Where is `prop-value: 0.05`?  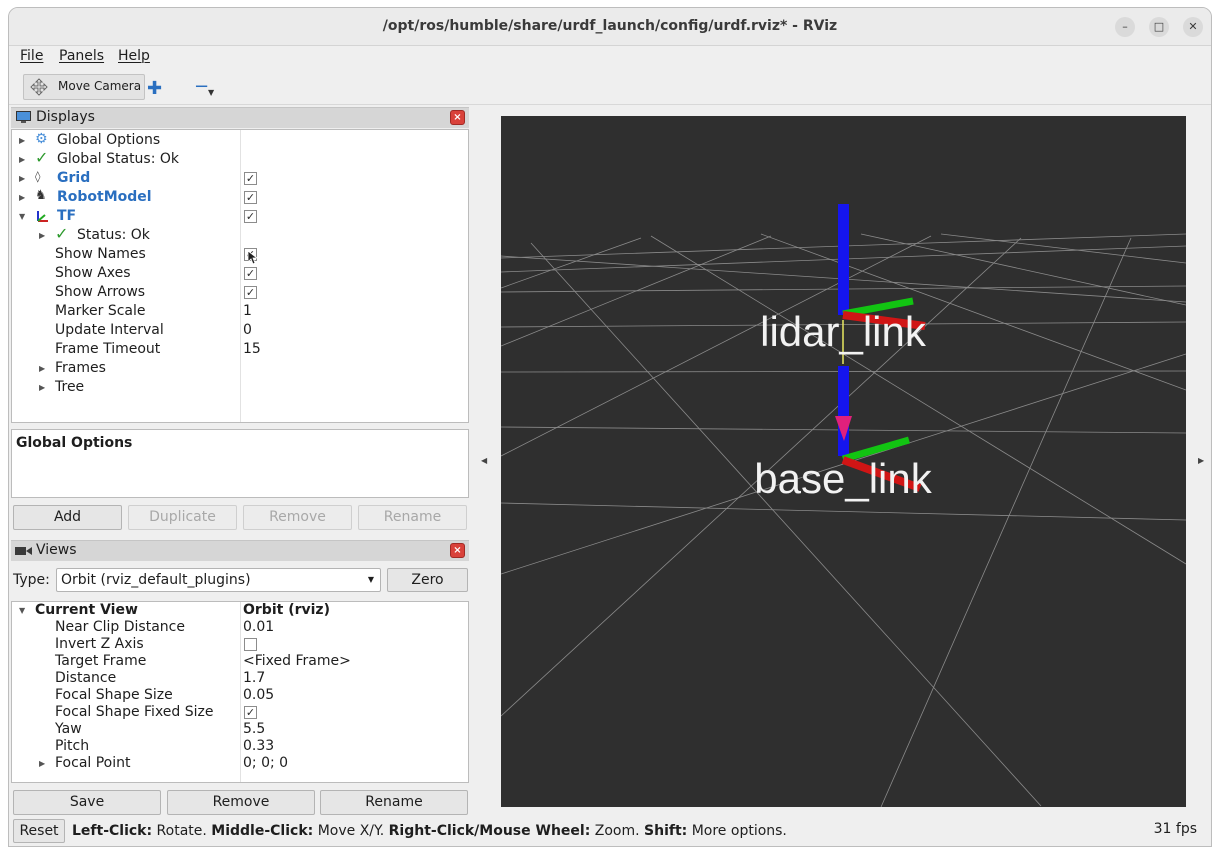 prop-value: 0.05 is located at coordinates (258, 695).